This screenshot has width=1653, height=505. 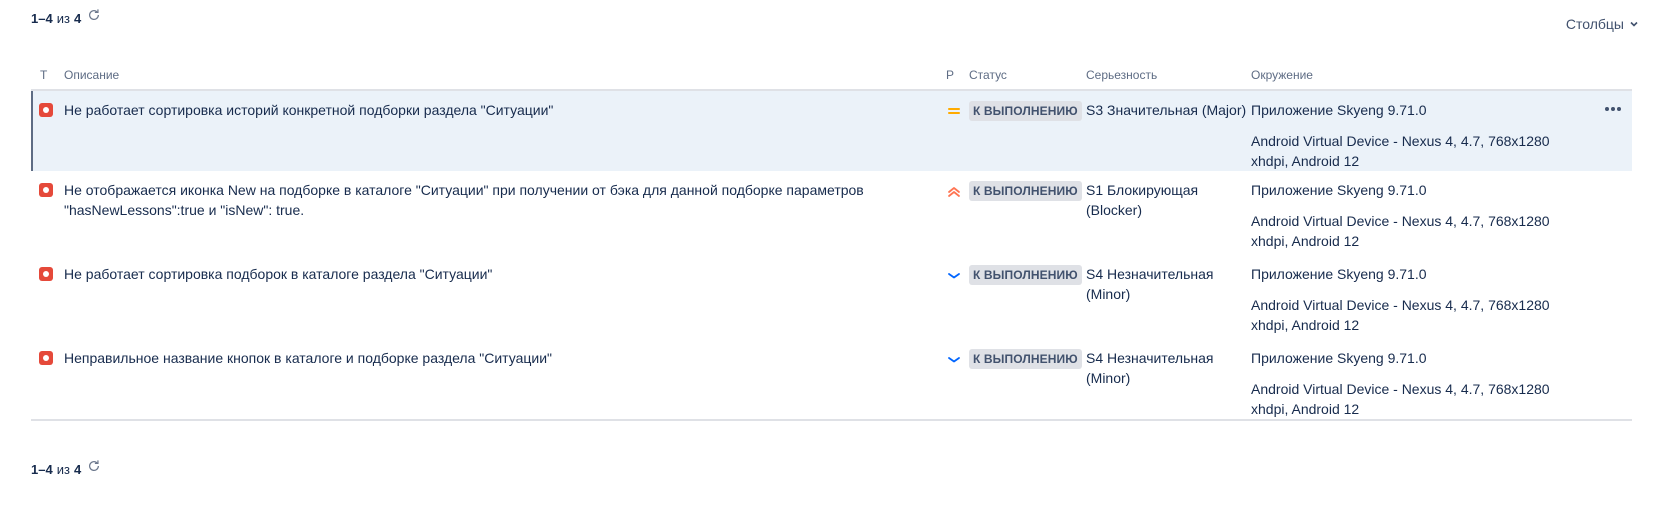 What do you see at coordinates (988, 75) in the screenshot?
I see `header-status: Статус` at bounding box center [988, 75].